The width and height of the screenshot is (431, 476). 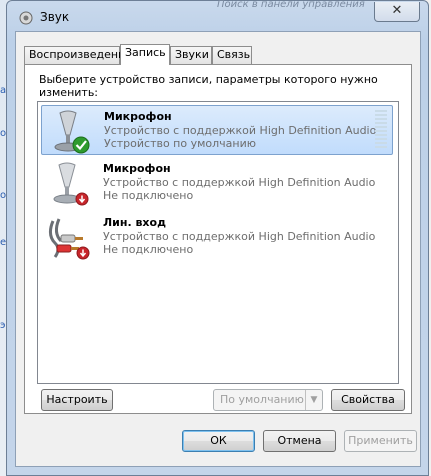 I want to click on device-status: Устройство по умолчанию, so click(x=180, y=143).